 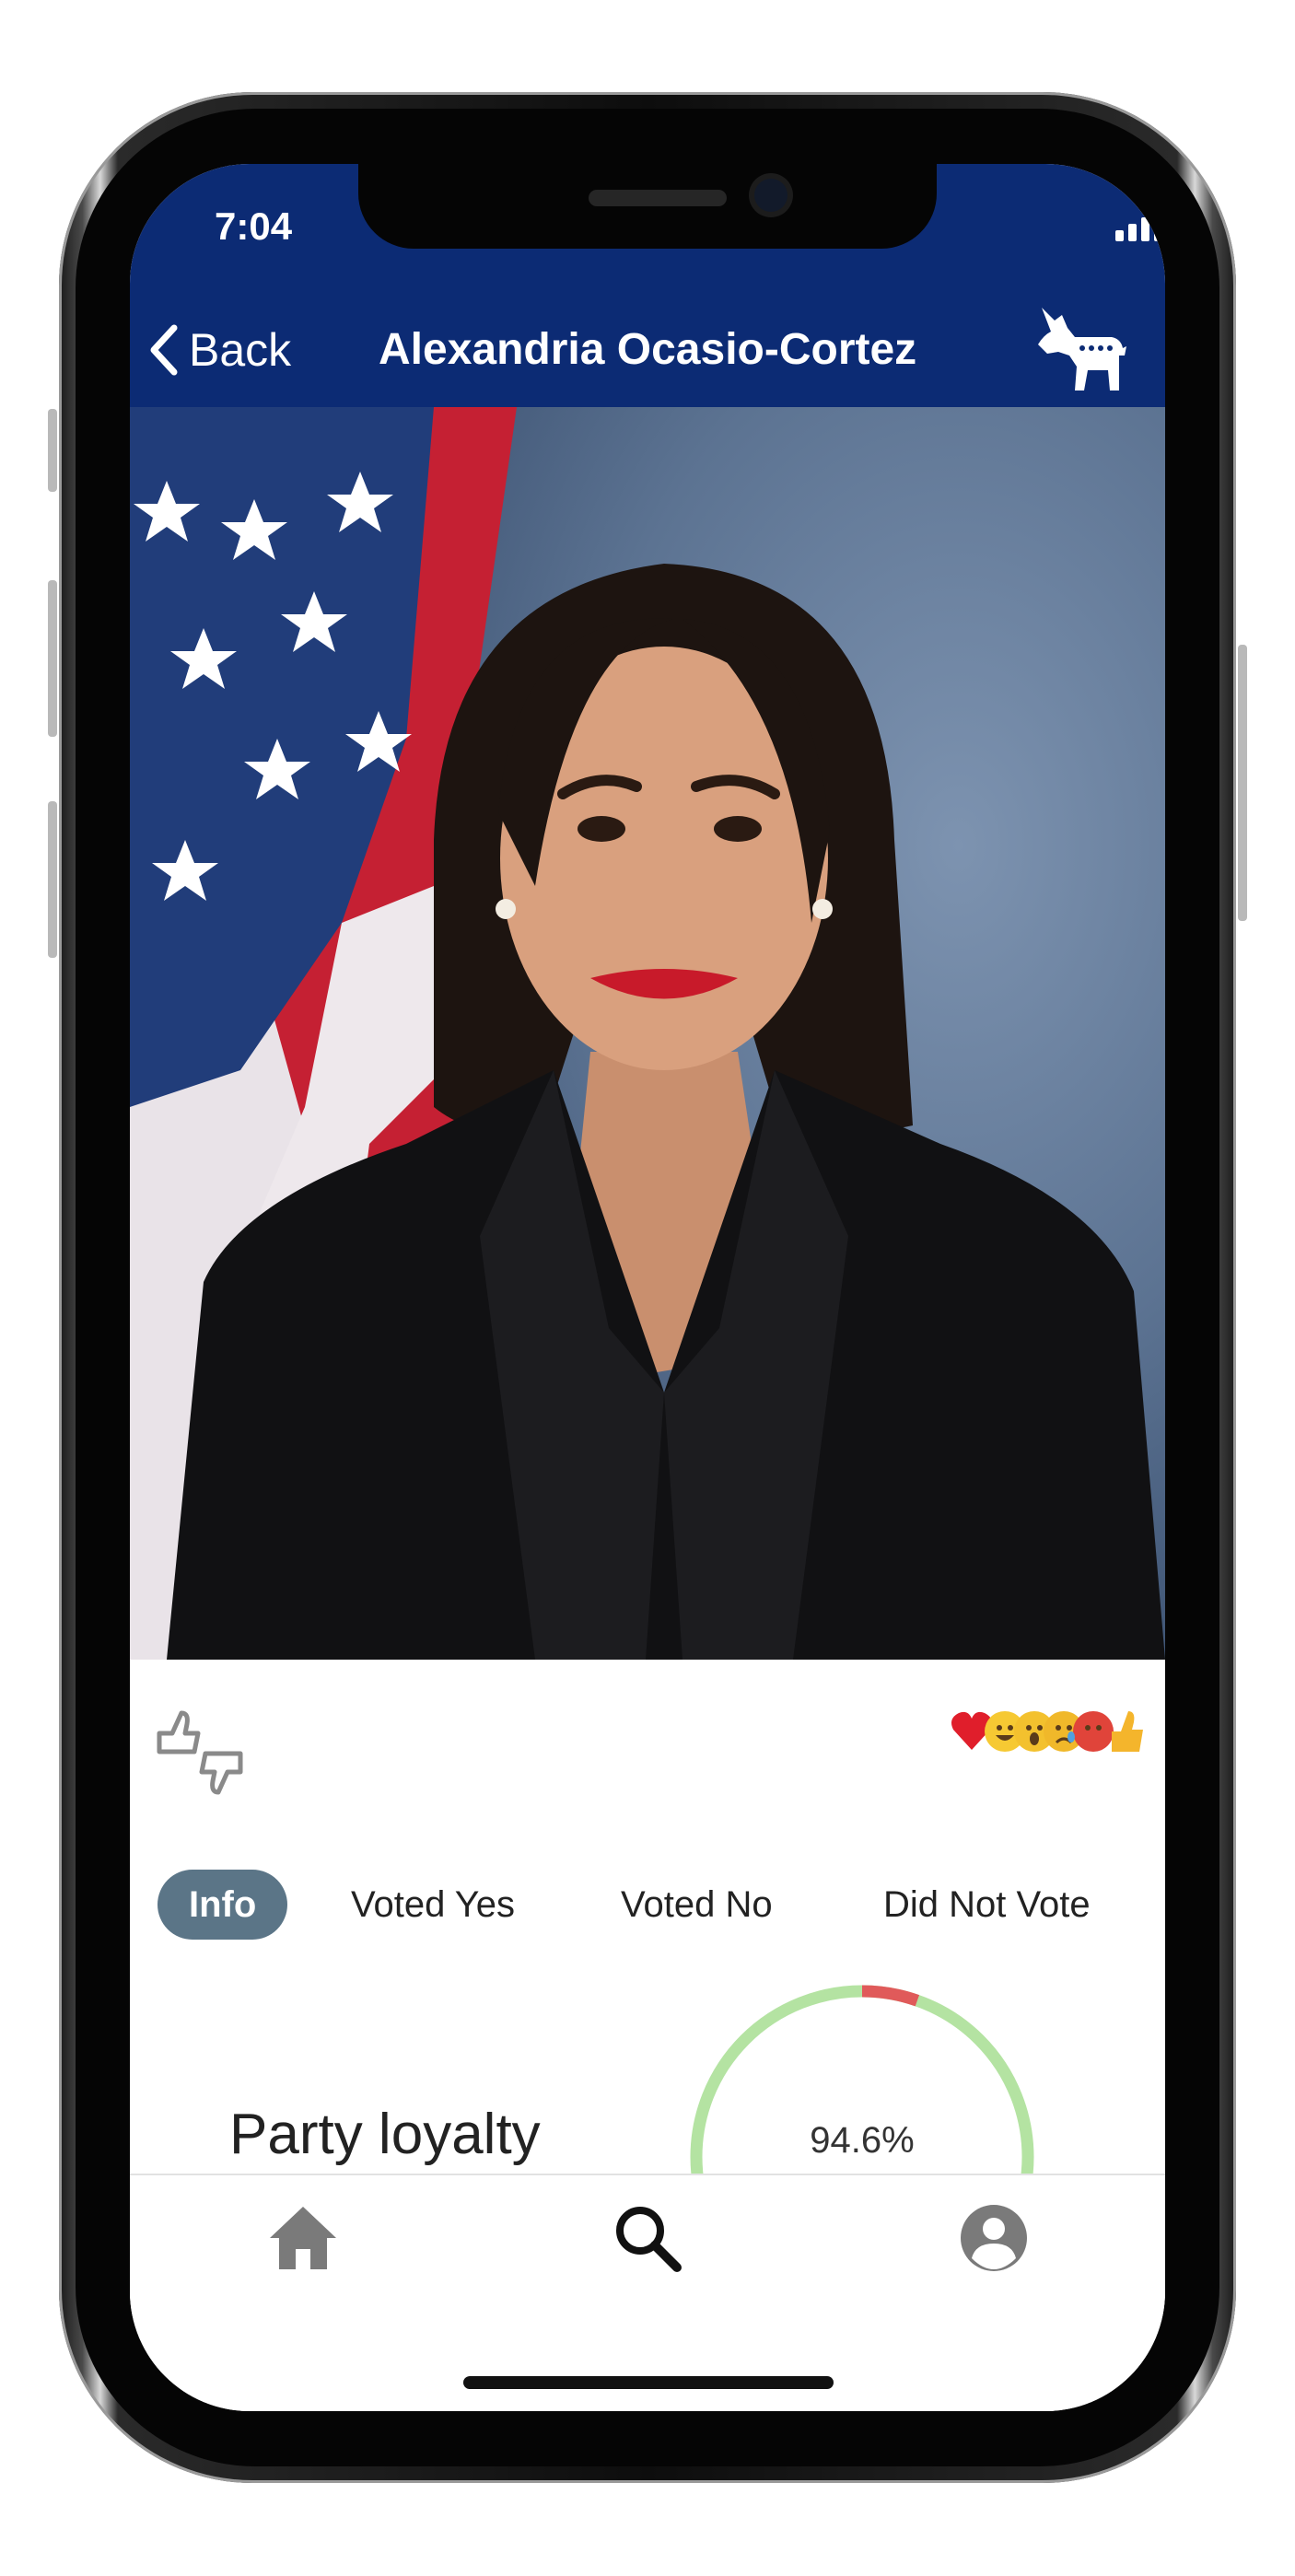 I want to click on party-loyalty-label: Party loyalty, so click(x=385, y=2134).